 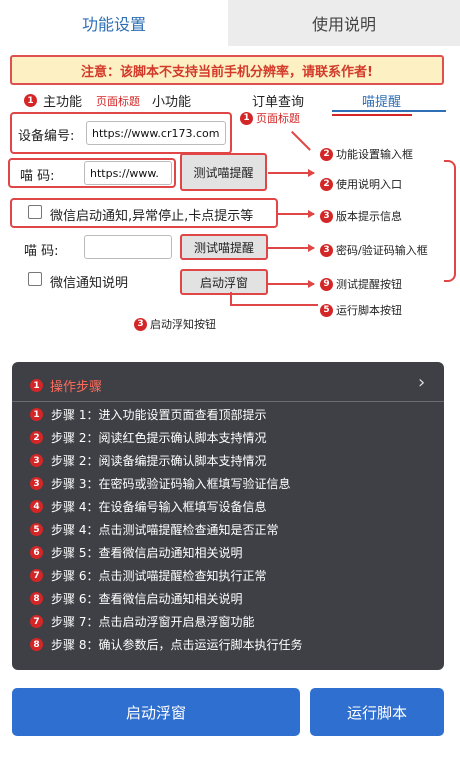 I want to click on step-text: 步骤 1：进入功能设置页面查看顶部提示, so click(x=159, y=415).